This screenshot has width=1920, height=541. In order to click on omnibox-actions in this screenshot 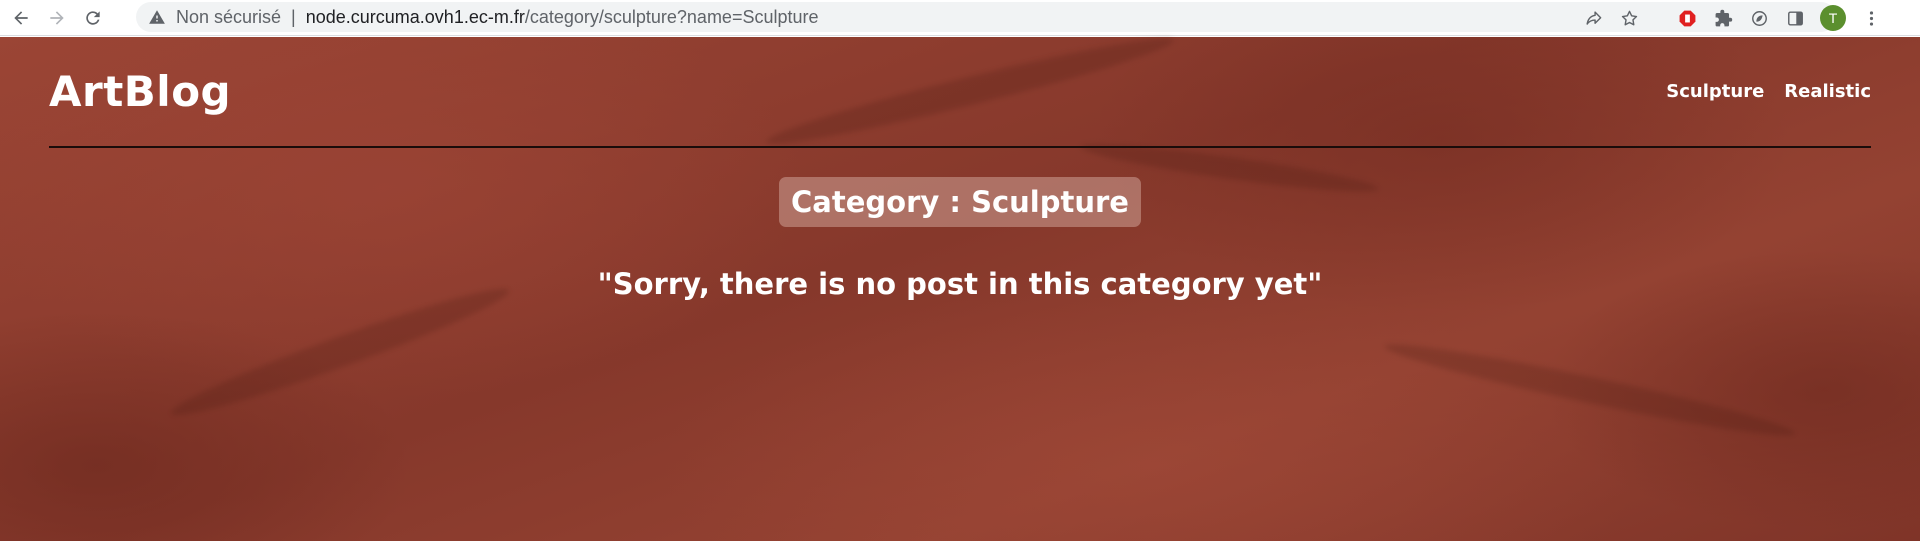, I will do `click(1614, 18)`.